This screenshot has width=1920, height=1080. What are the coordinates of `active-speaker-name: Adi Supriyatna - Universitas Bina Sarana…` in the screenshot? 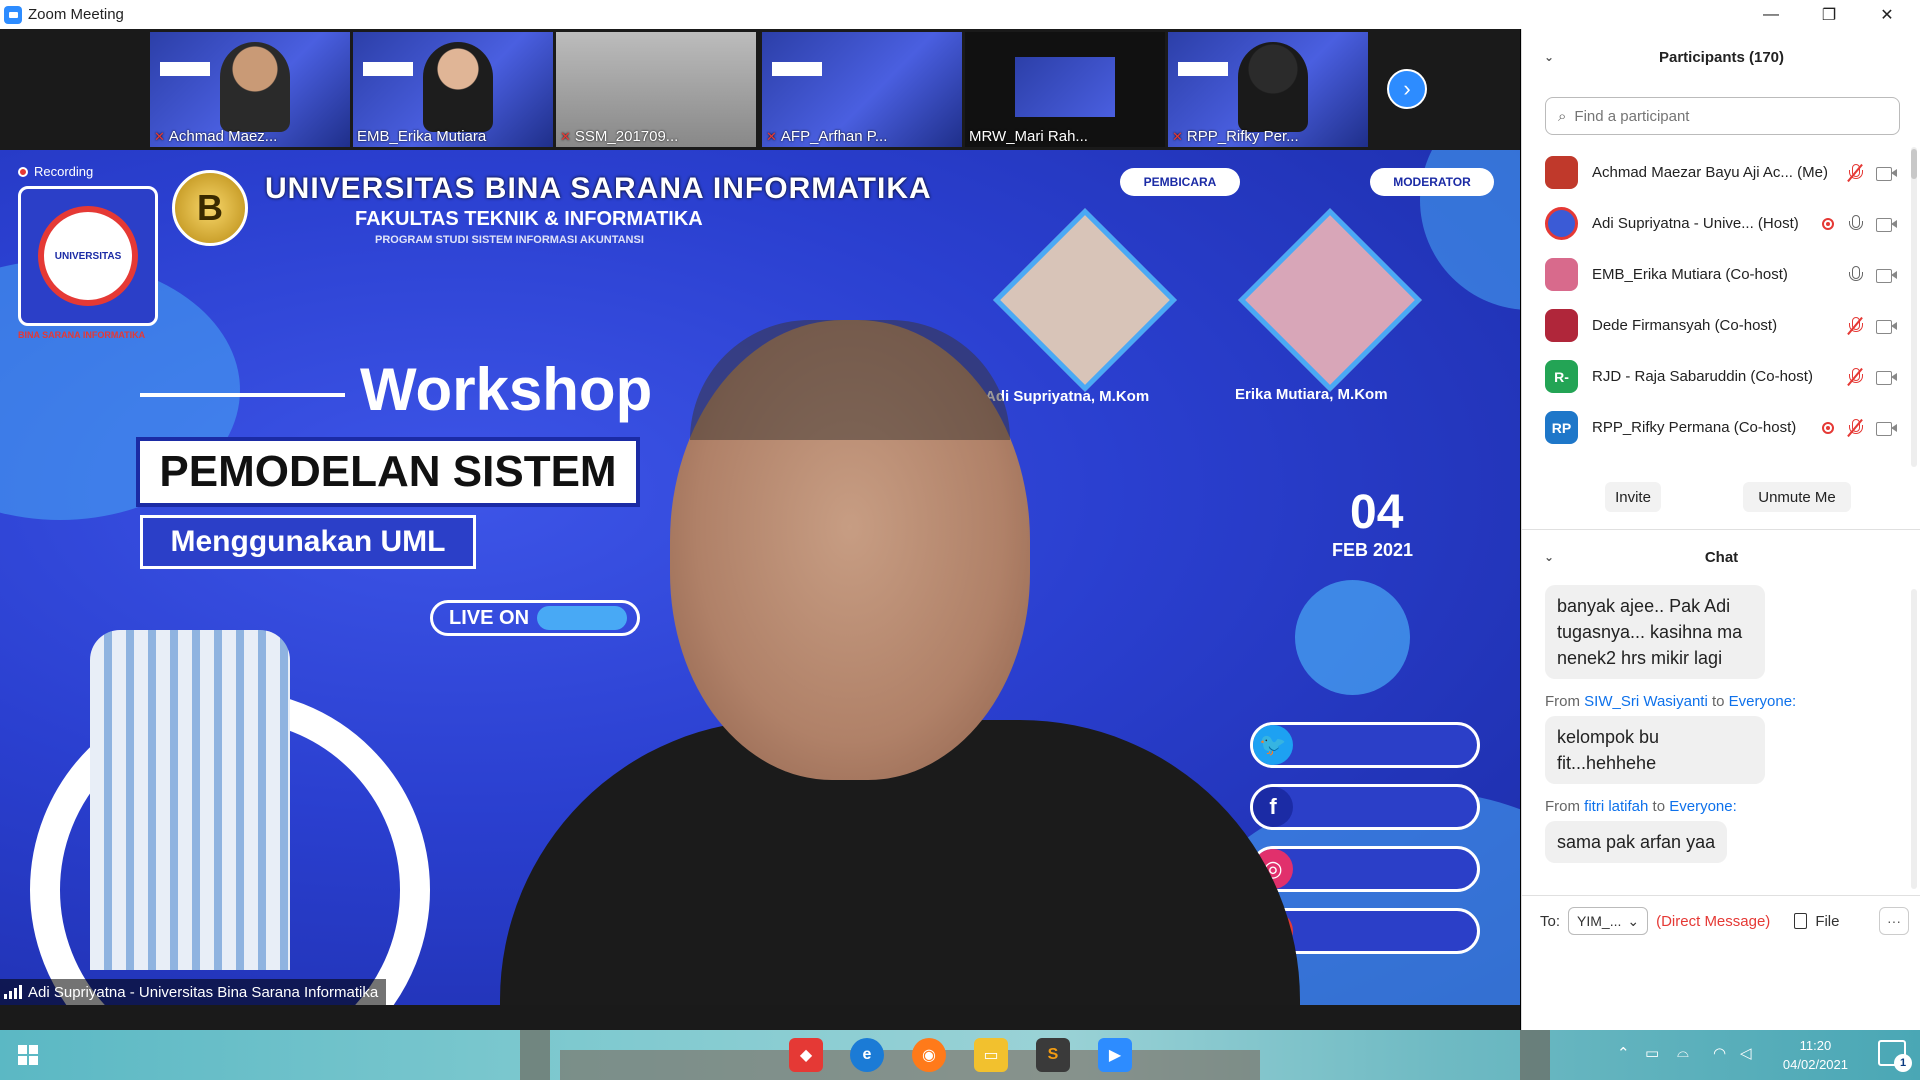 It's located at (203, 992).